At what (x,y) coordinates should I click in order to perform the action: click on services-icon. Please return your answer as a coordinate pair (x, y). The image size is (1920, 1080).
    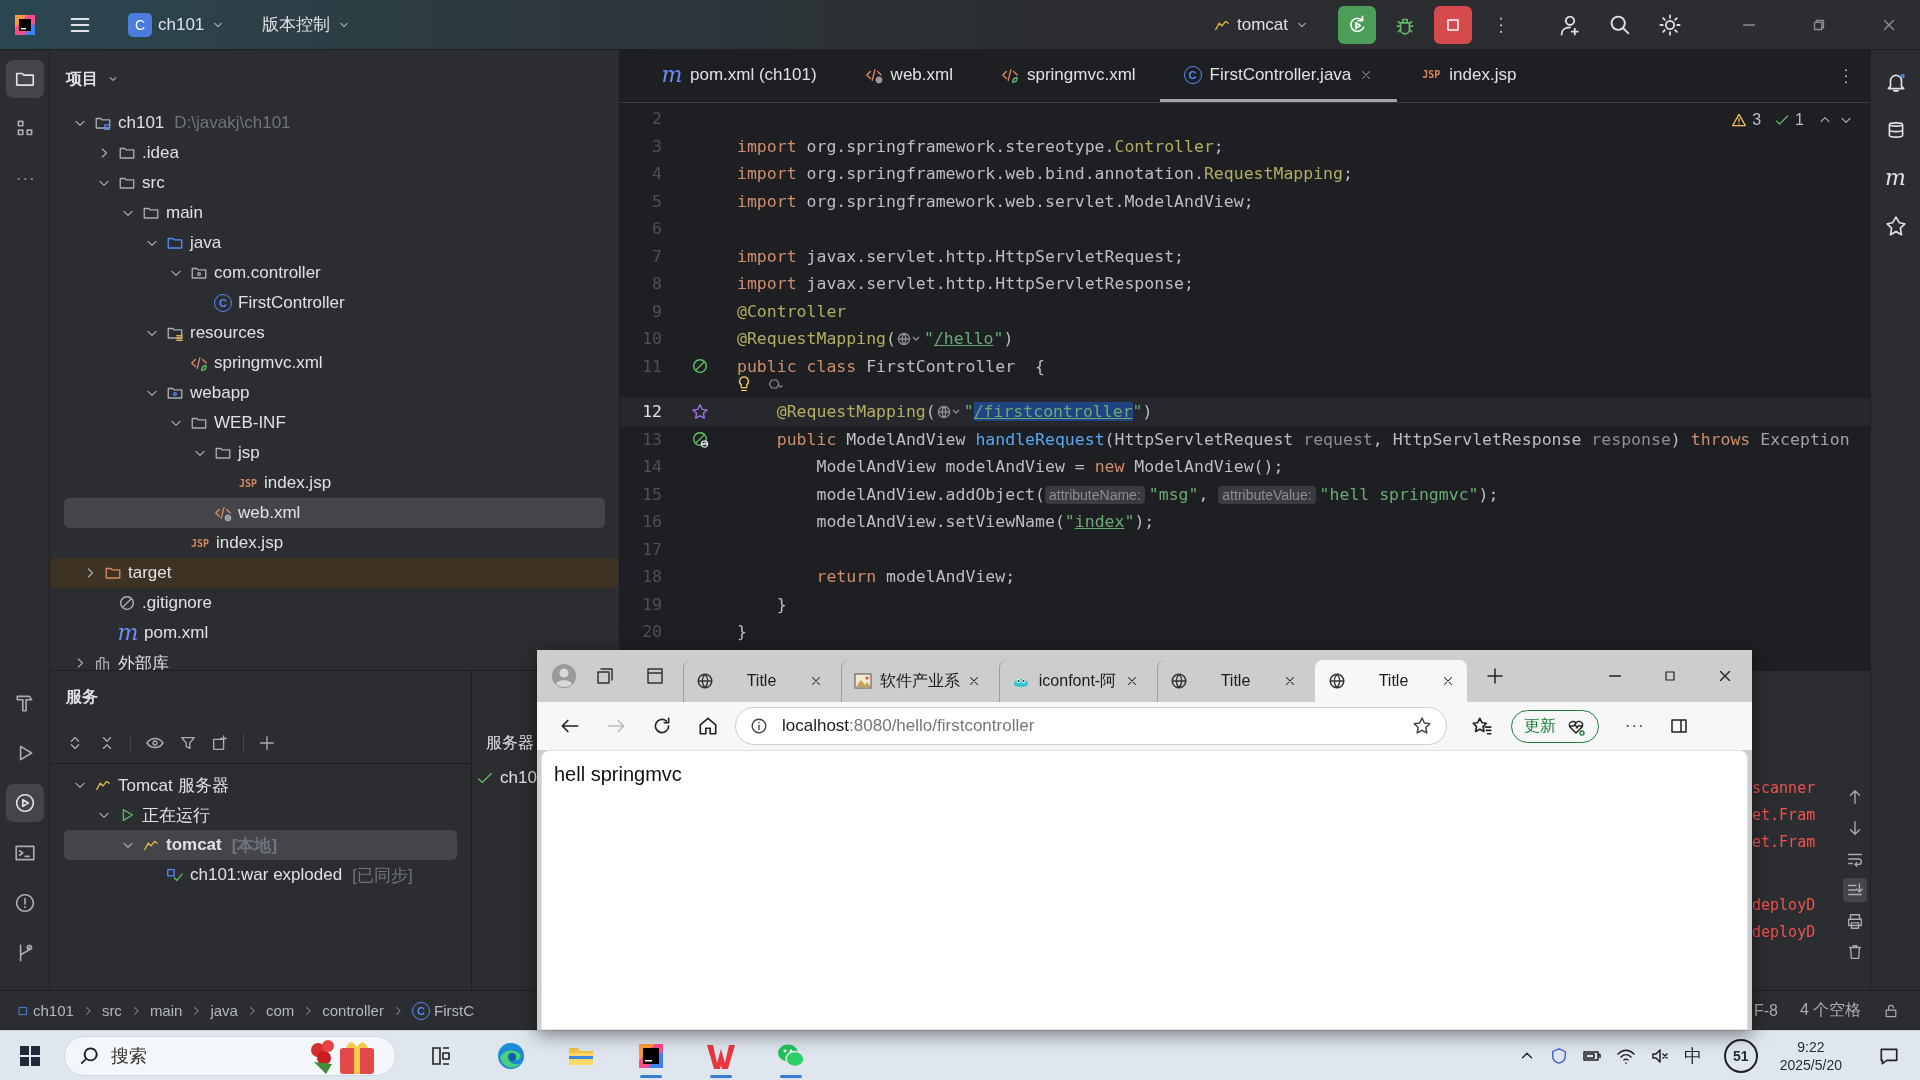
    Looking at the image, I should click on (24, 803).